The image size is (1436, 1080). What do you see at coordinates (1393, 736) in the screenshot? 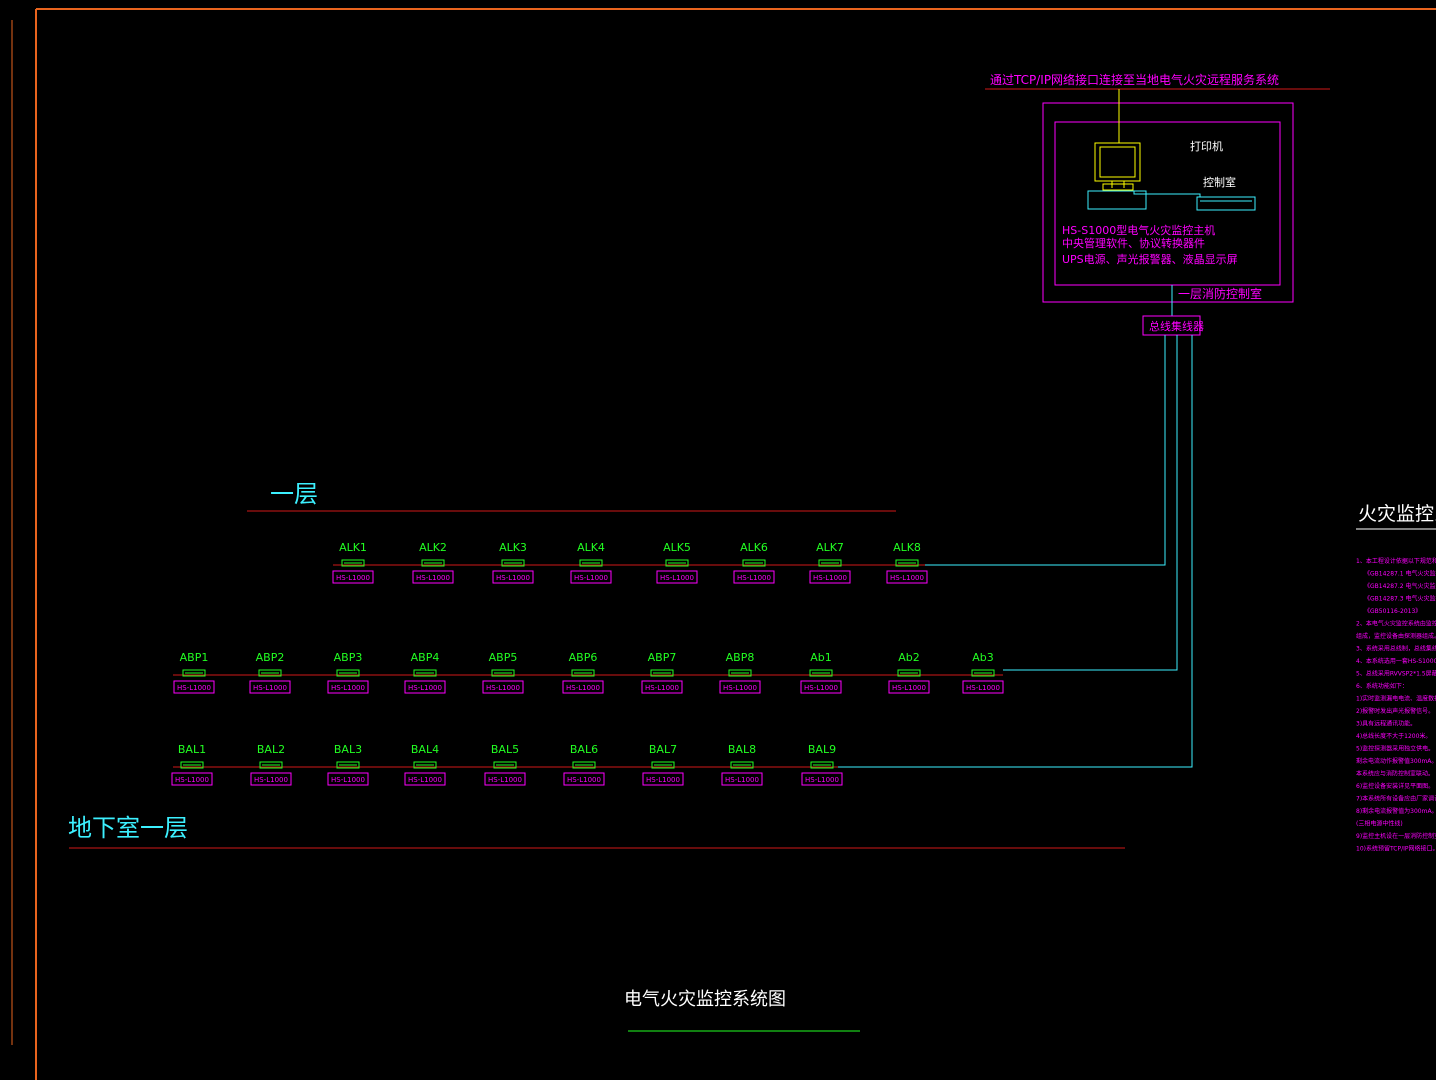
I see `notes-line: 4)总线长度不大于1200米。` at bounding box center [1393, 736].